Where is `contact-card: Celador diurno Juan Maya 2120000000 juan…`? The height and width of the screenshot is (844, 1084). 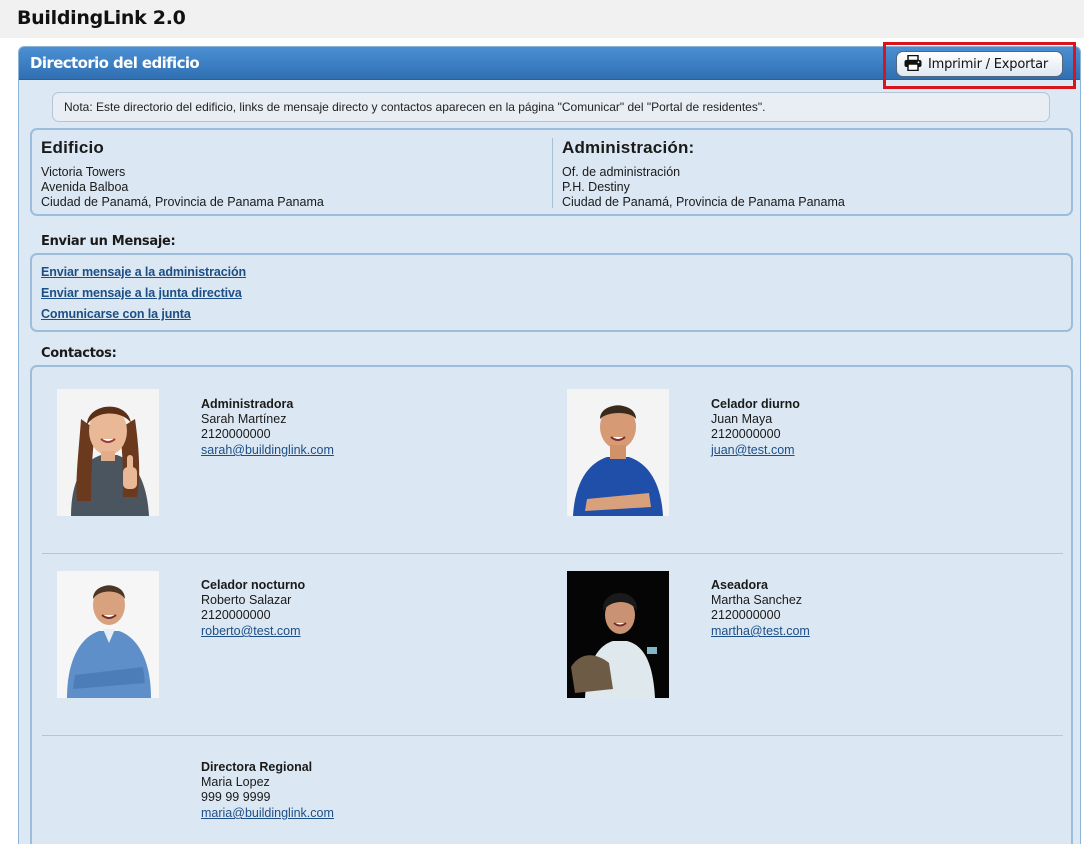 contact-card: Celador diurno Juan Maya 2120000000 juan… is located at coordinates (755, 427).